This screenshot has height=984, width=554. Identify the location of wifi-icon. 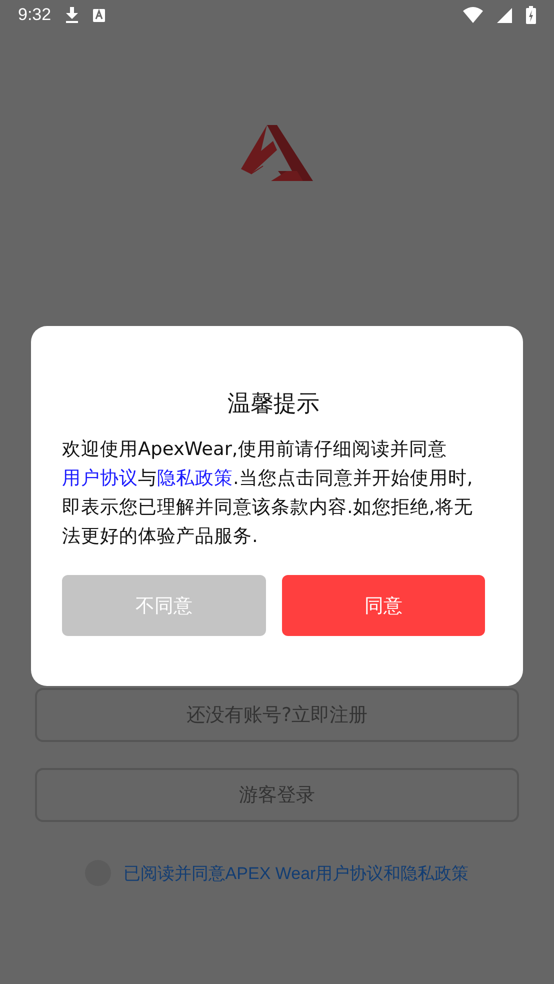
(473, 15).